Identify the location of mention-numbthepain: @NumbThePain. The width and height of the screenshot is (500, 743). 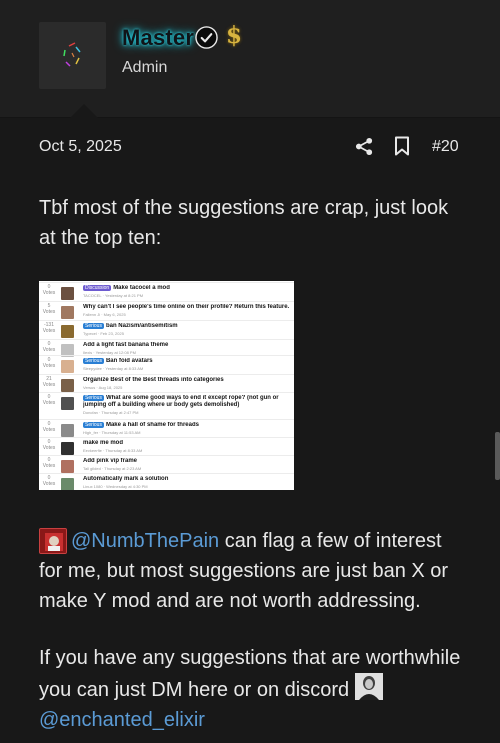
(145, 541).